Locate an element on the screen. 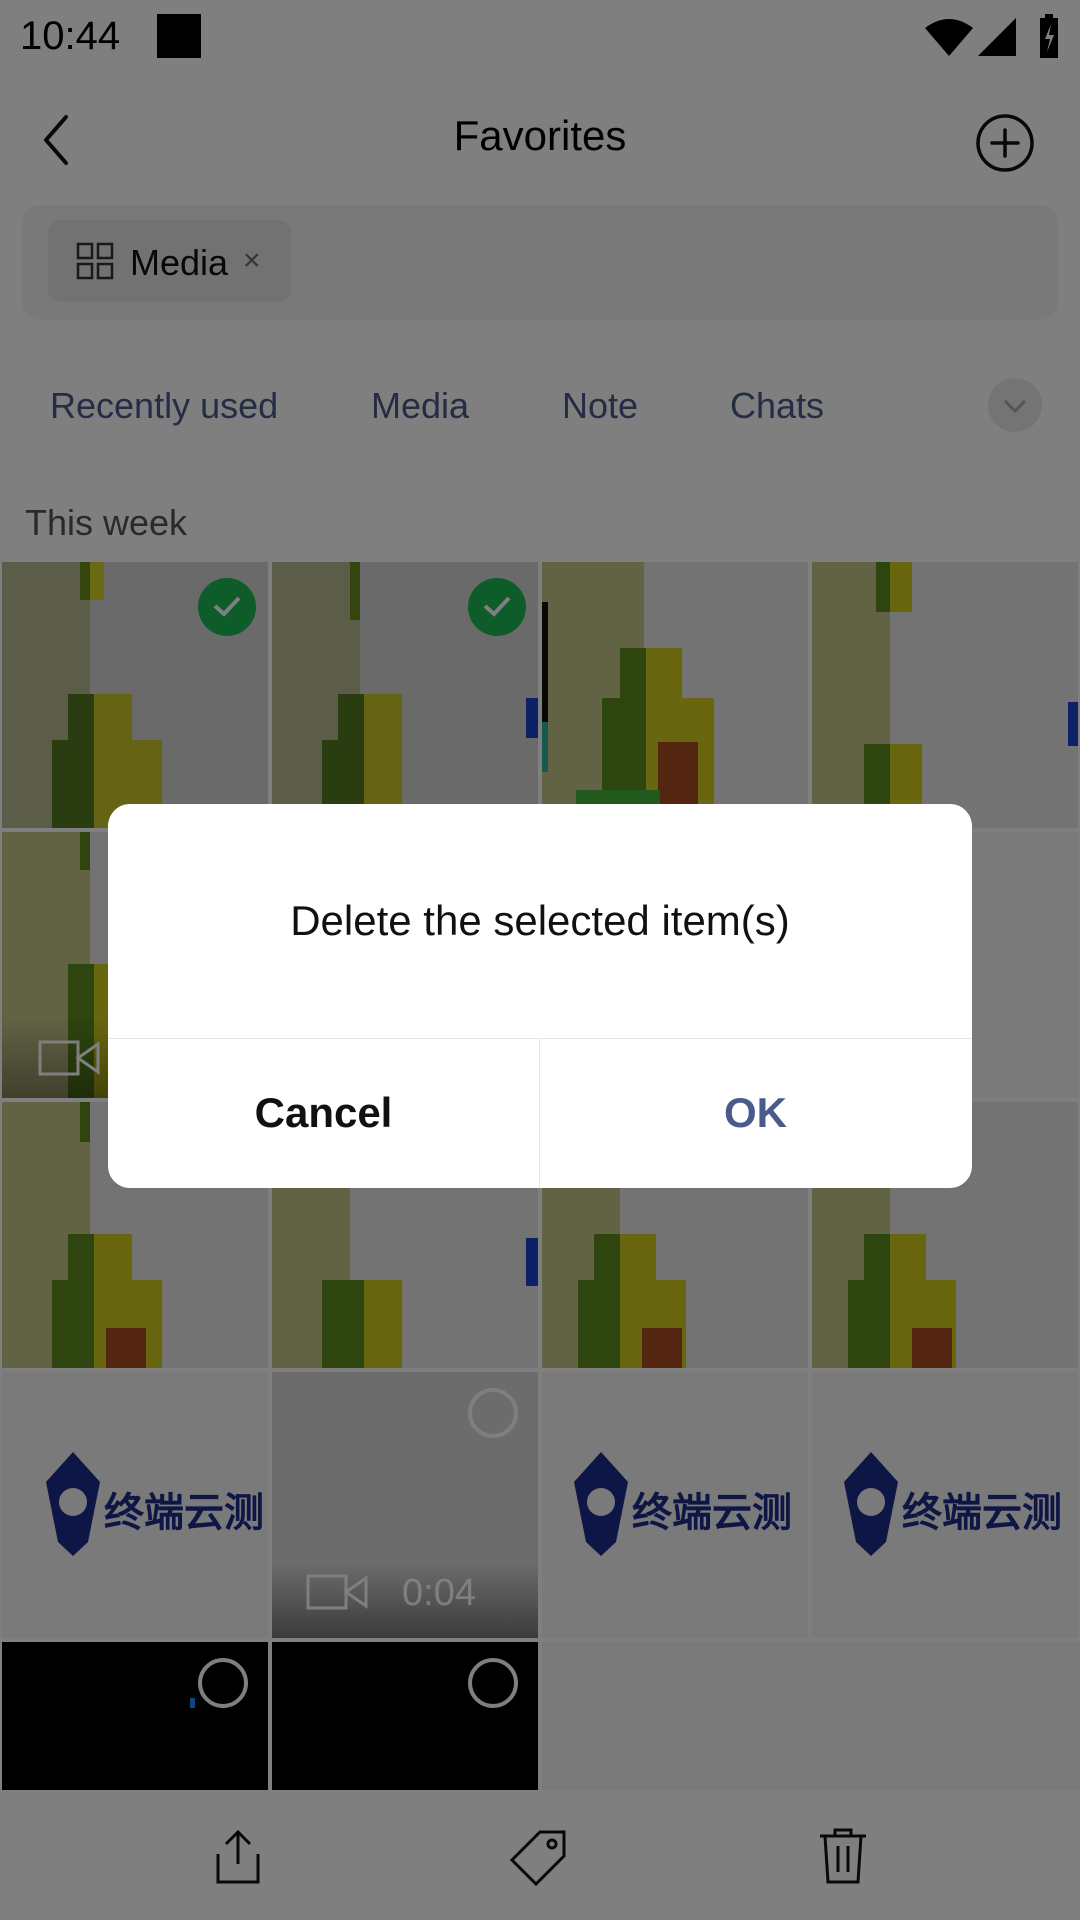 This screenshot has height=1920, width=1080. ok-button: OK is located at coordinates (755, 1113).